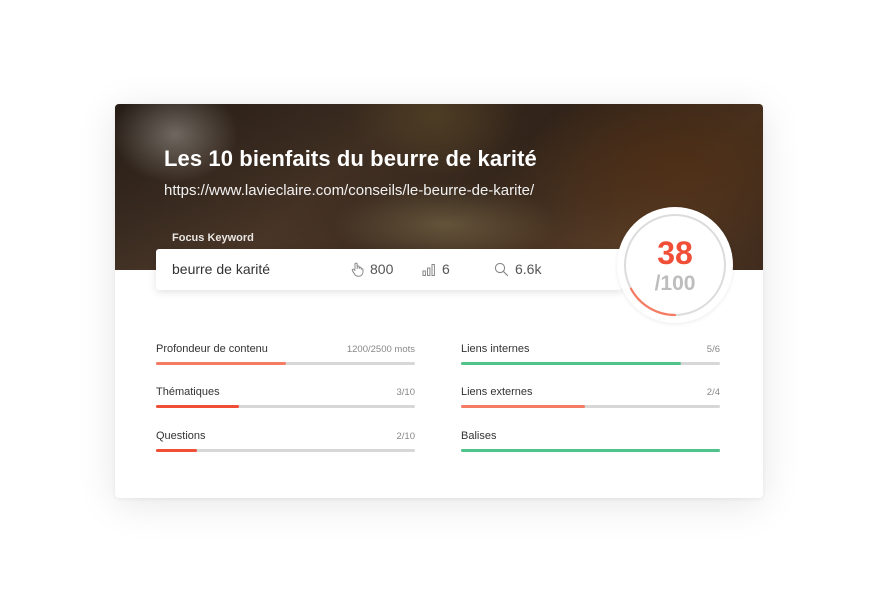 The height and width of the screenshot is (598, 881). I want to click on search-volume-metric: 6.6k, so click(517, 269).